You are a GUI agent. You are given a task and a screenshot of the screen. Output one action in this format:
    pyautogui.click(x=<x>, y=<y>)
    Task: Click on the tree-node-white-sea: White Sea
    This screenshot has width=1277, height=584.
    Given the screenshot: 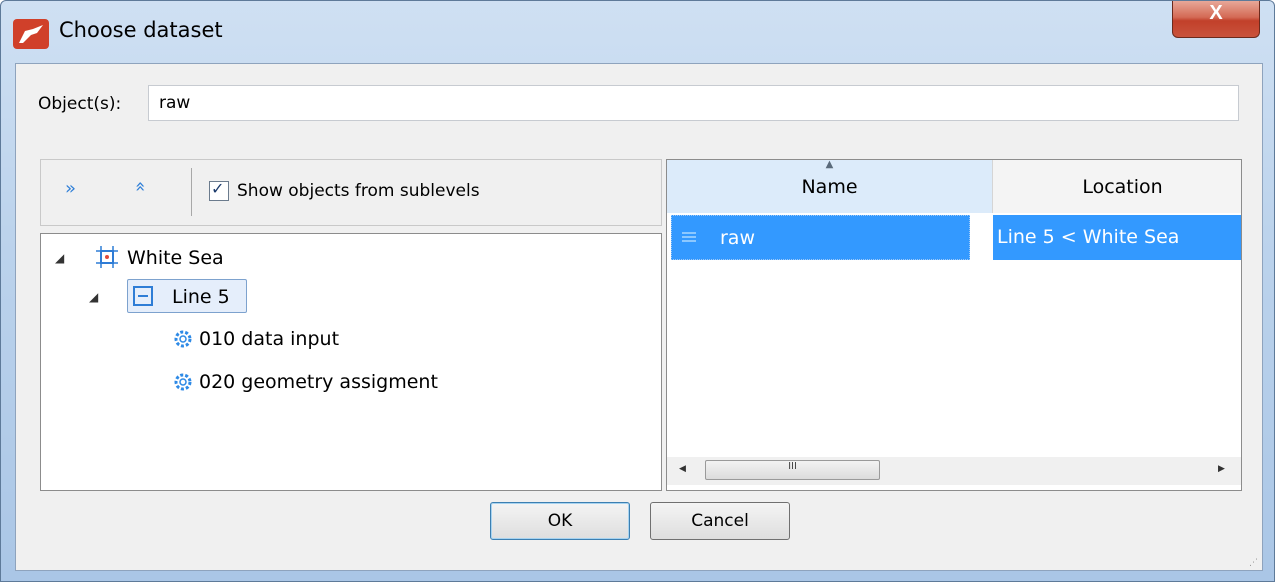 What is the action you would take?
    pyautogui.click(x=175, y=258)
    